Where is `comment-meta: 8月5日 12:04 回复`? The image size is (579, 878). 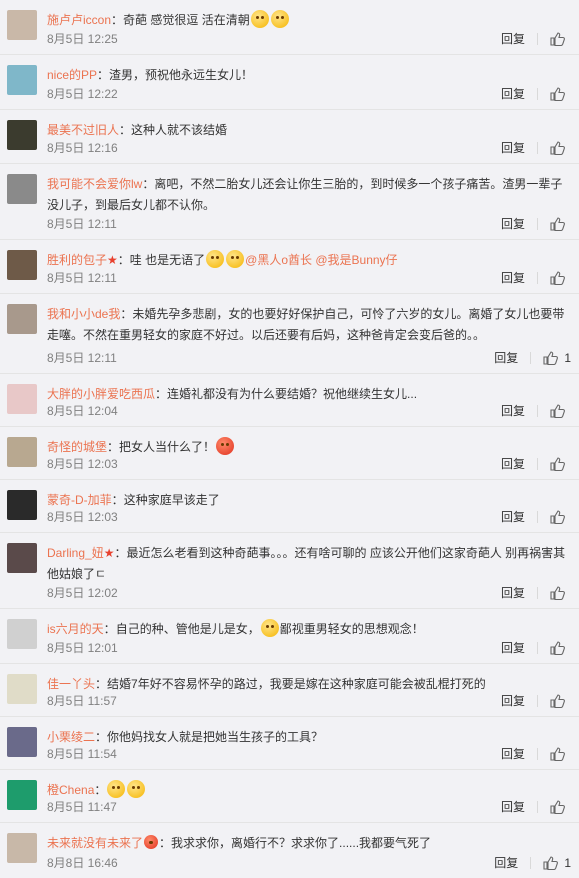
comment-meta: 8月5日 12:04 回复 is located at coordinates (309, 411).